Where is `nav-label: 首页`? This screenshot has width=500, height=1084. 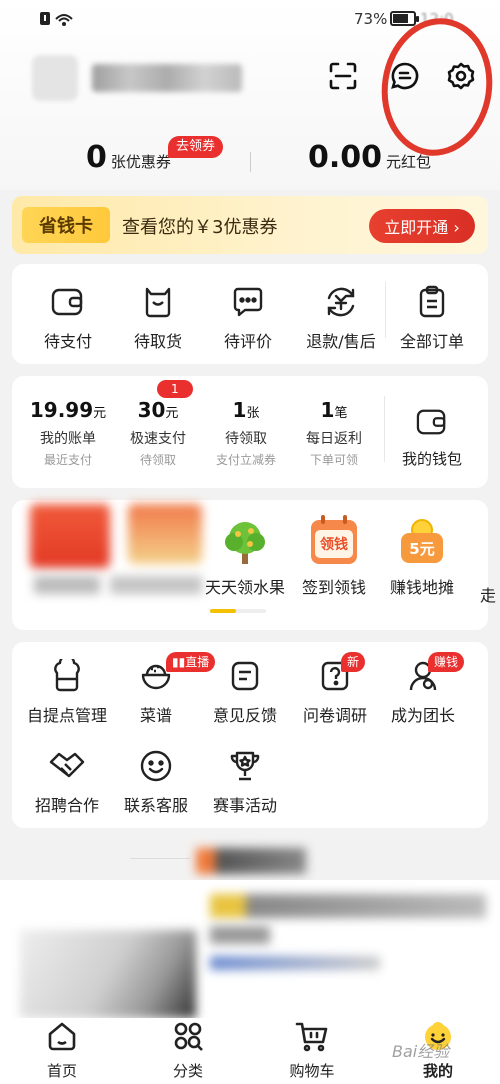 nav-label: 首页 is located at coordinates (61, 1071).